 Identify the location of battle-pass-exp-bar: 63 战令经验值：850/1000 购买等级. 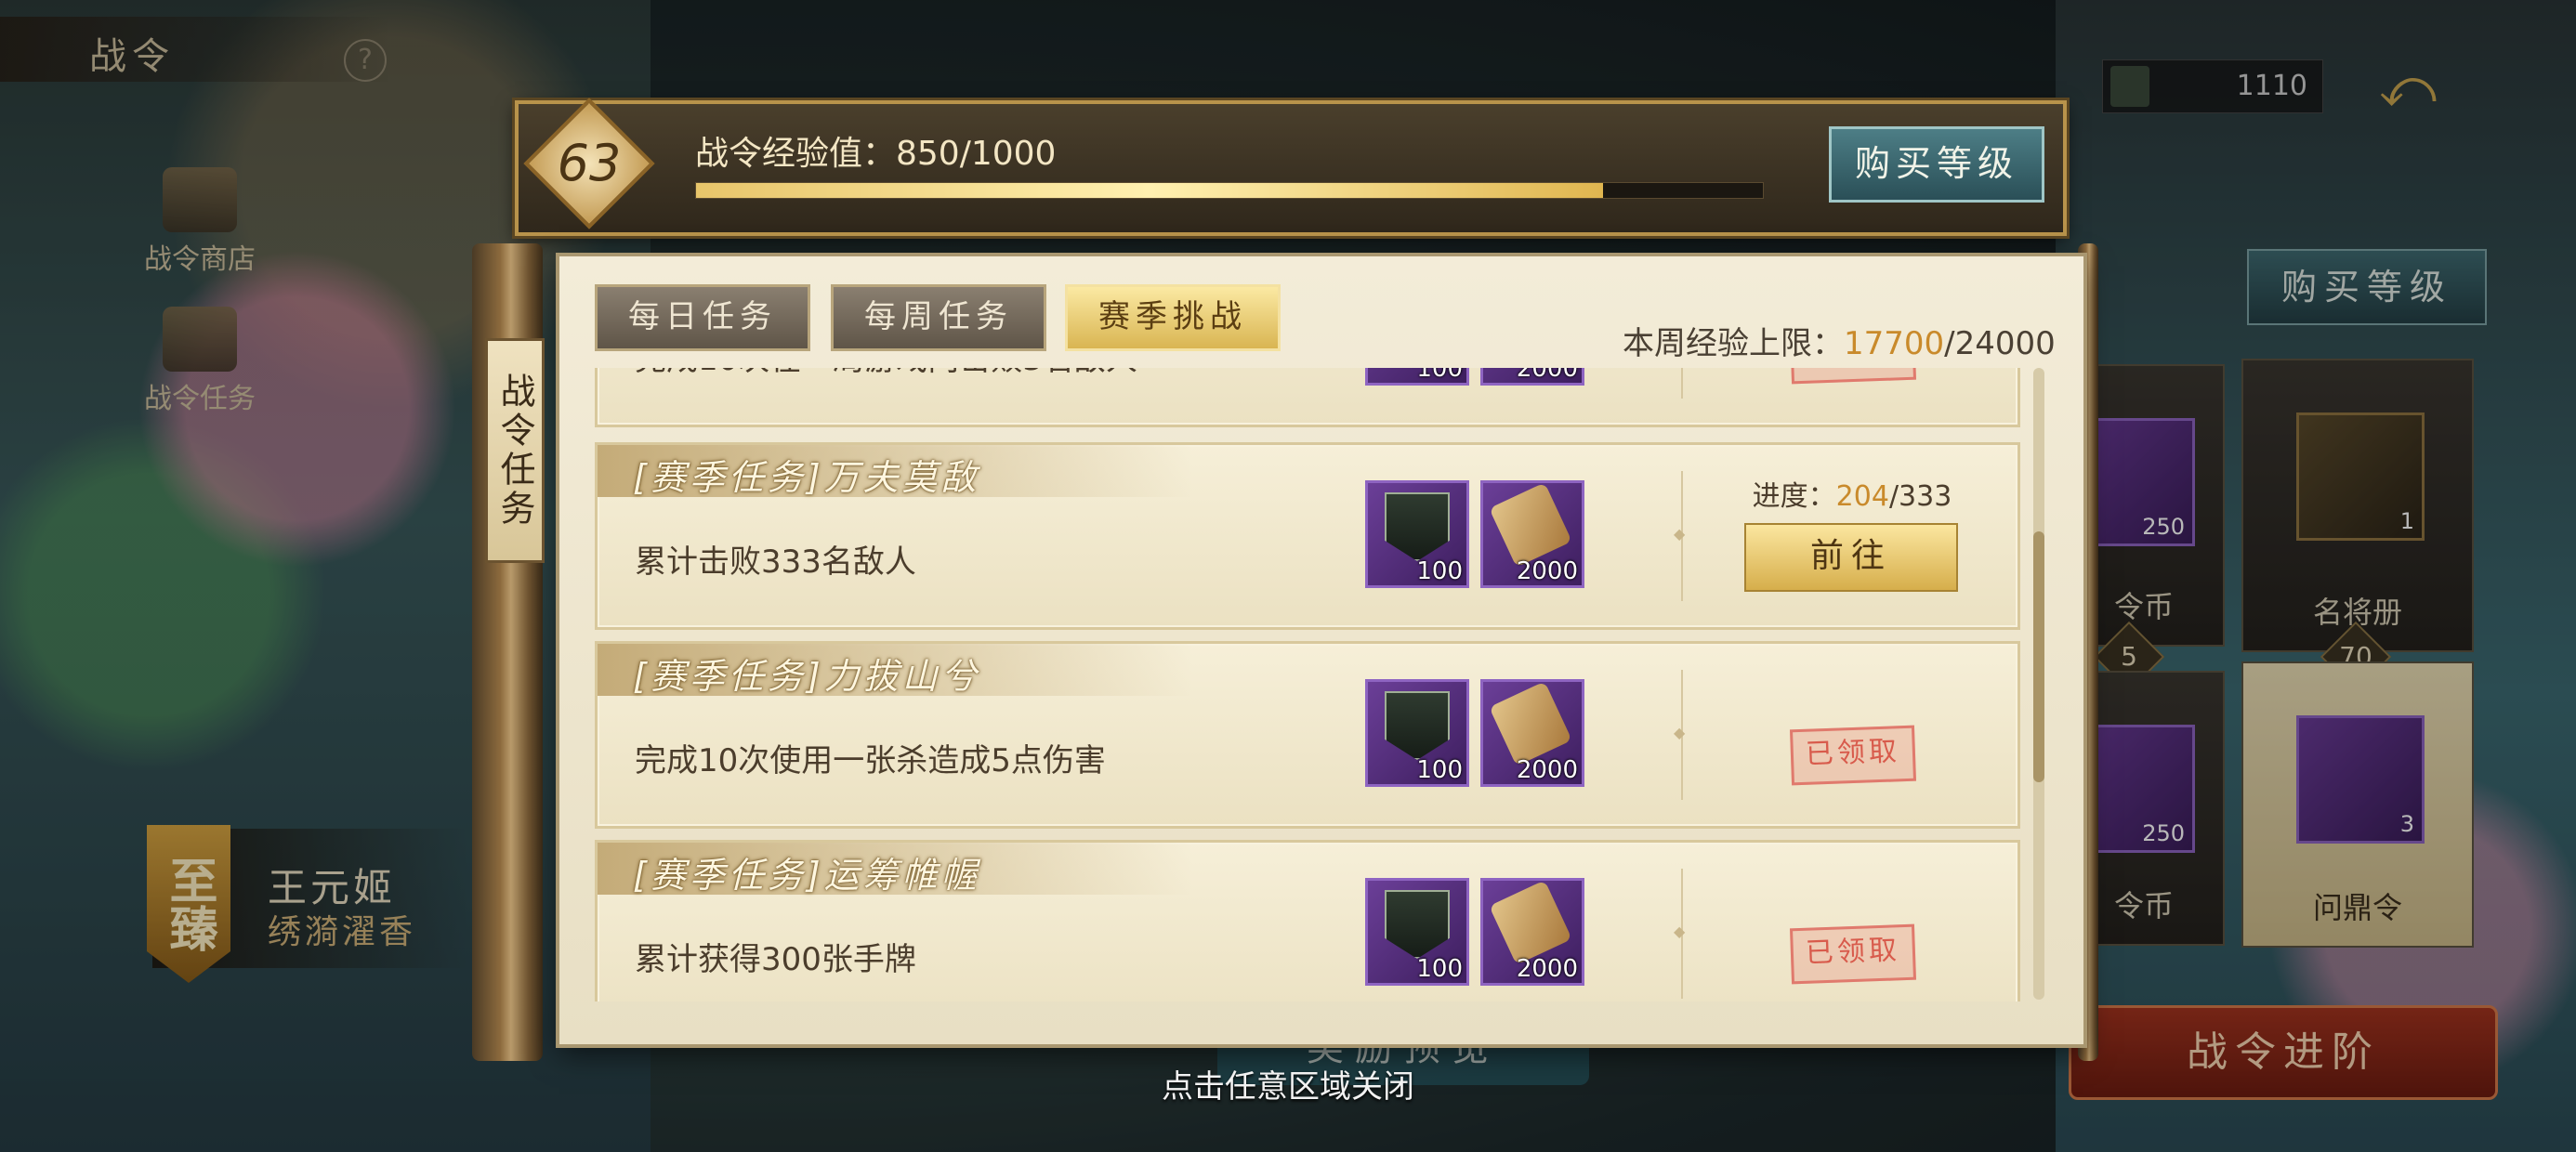
(1291, 167).